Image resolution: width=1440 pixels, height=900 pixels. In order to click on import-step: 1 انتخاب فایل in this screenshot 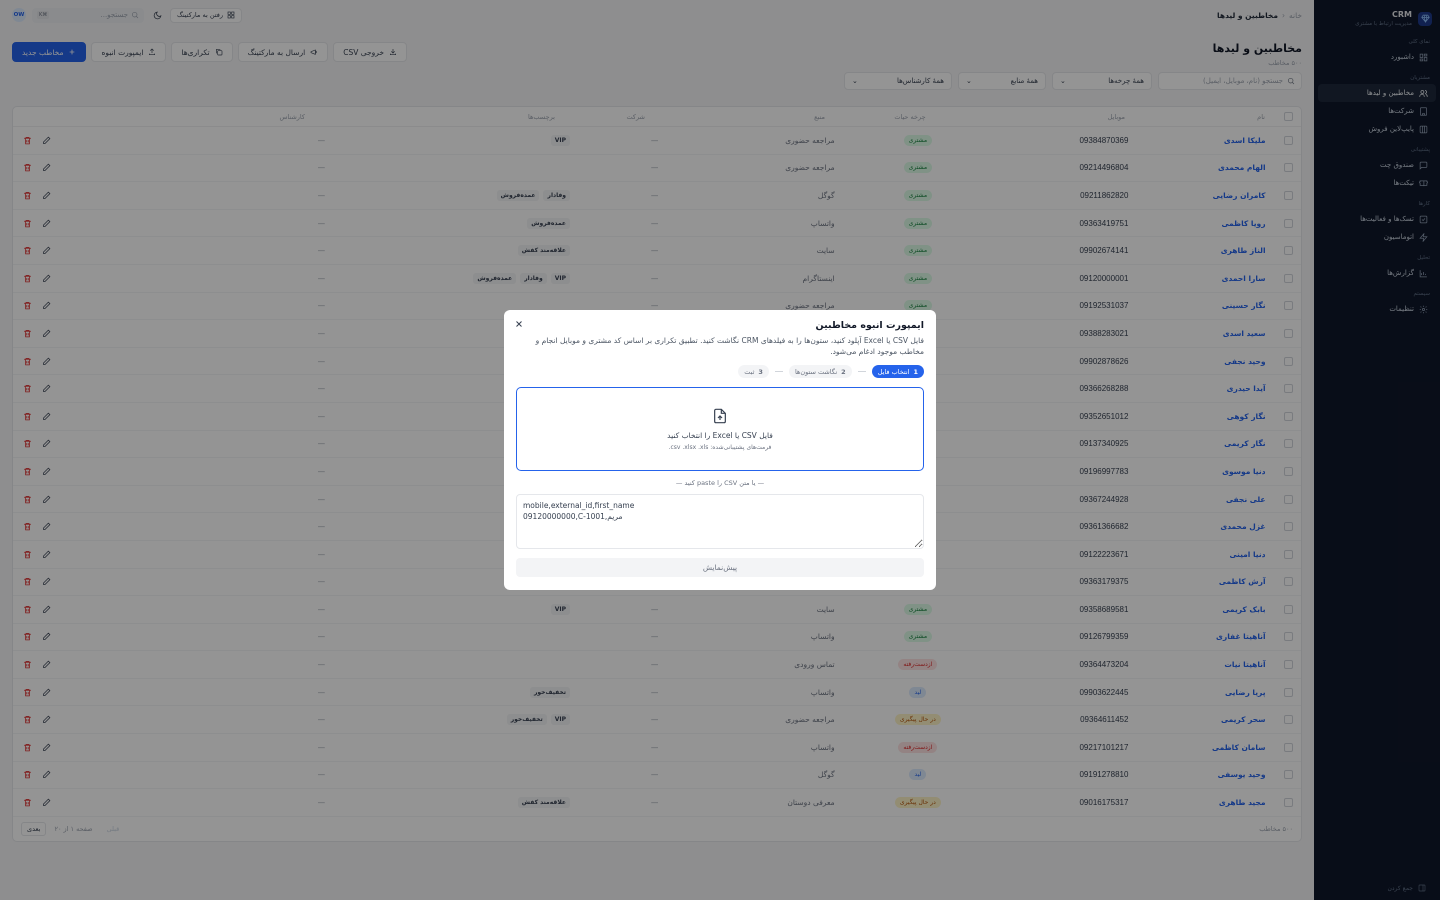, I will do `click(897, 371)`.